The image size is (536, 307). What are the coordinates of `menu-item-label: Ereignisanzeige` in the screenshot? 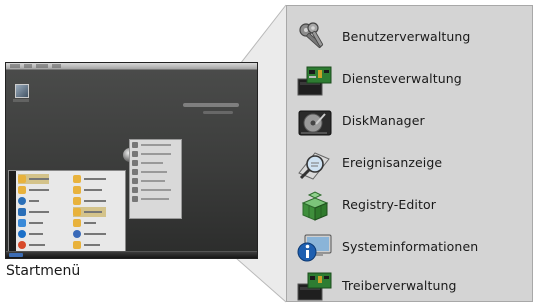 It's located at (392, 162).